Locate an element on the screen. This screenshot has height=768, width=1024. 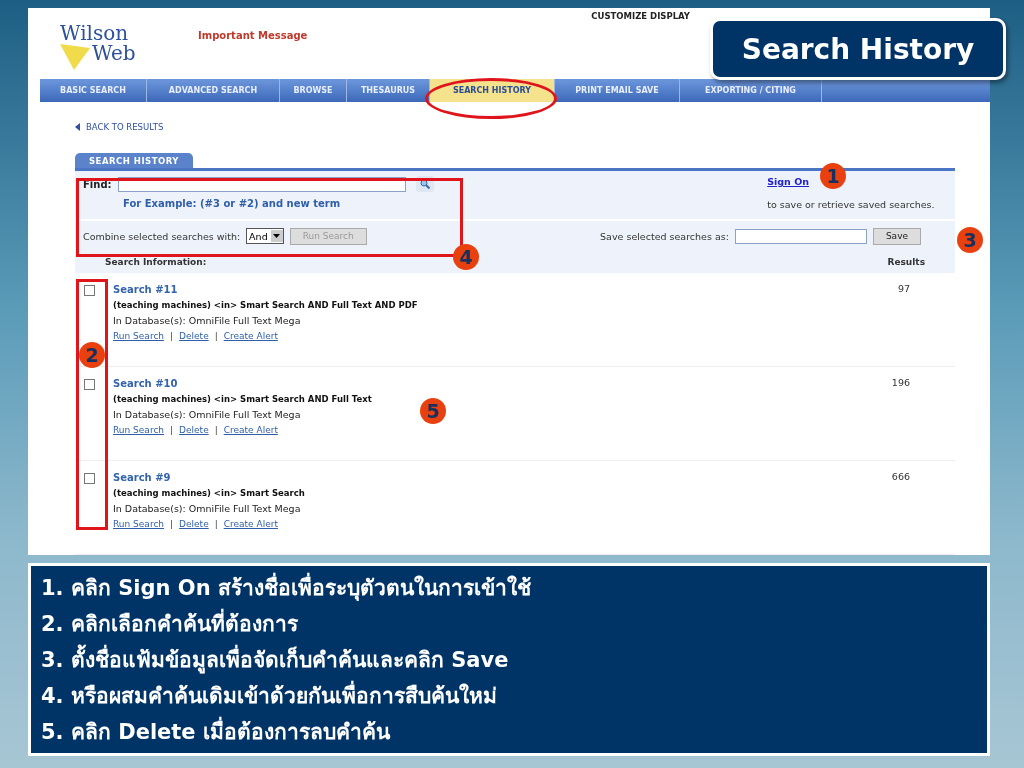
search-title: Search #9 is located at coordinates (142, 477).